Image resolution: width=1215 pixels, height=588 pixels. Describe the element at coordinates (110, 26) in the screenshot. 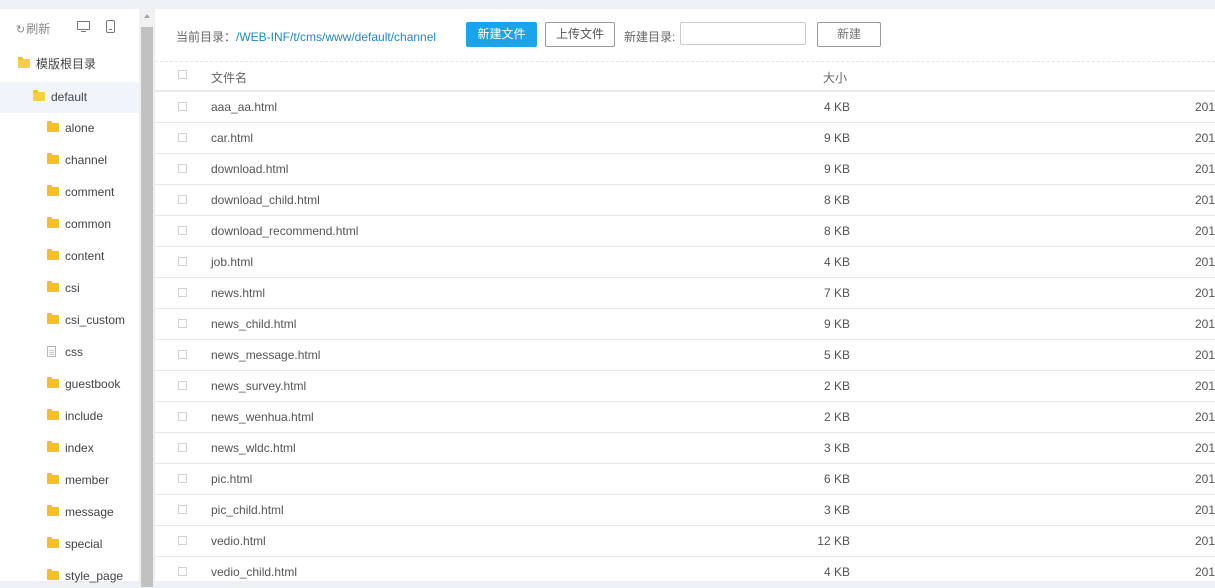

I see `mobile-view-icon` at that location.